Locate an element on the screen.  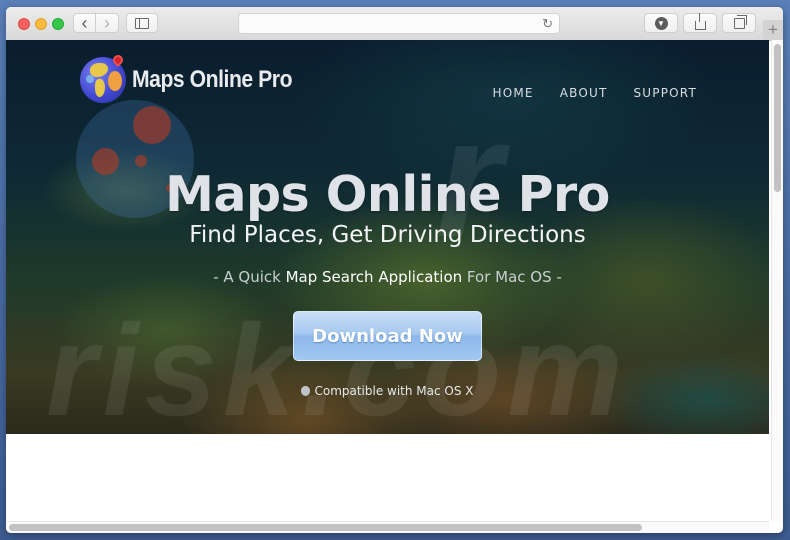
logo-text: Maps Online Pro is located at coordinates (212, 79).